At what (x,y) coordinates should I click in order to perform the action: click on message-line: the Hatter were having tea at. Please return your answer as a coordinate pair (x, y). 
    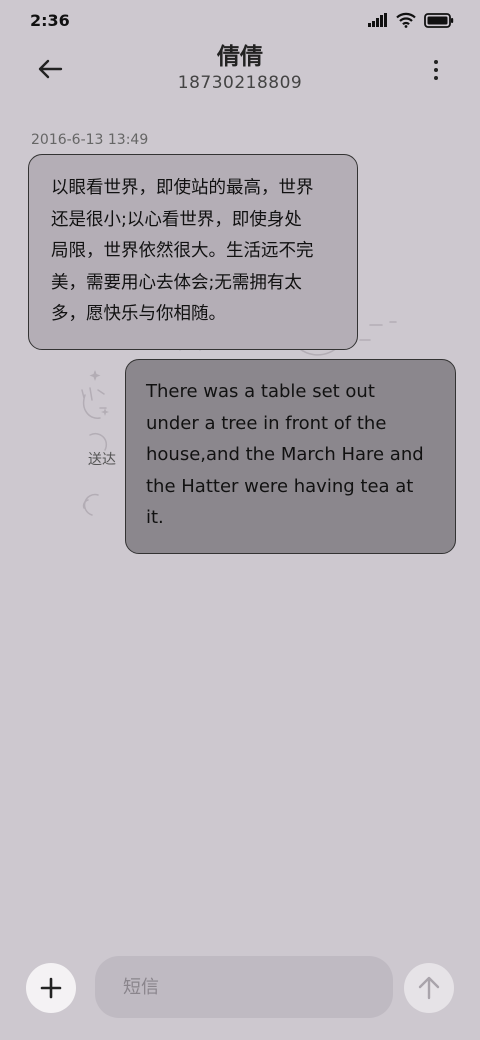
    Looking at the image, I should click on (280, 486).